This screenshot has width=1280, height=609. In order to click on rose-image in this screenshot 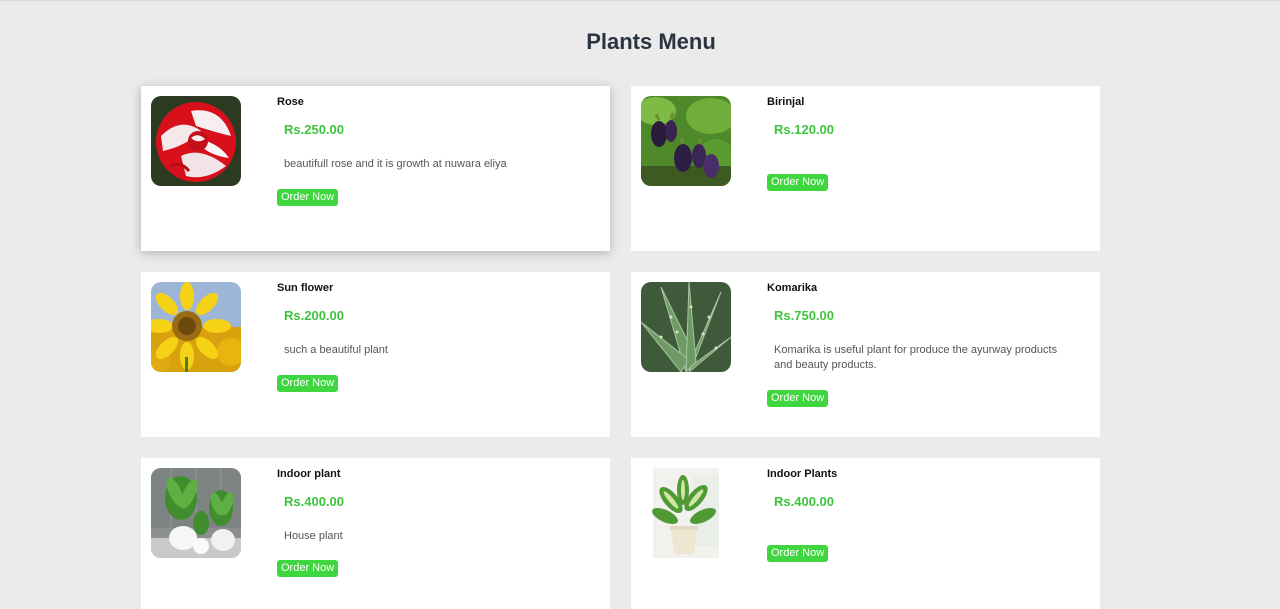, I will do `click(196, 141)`.